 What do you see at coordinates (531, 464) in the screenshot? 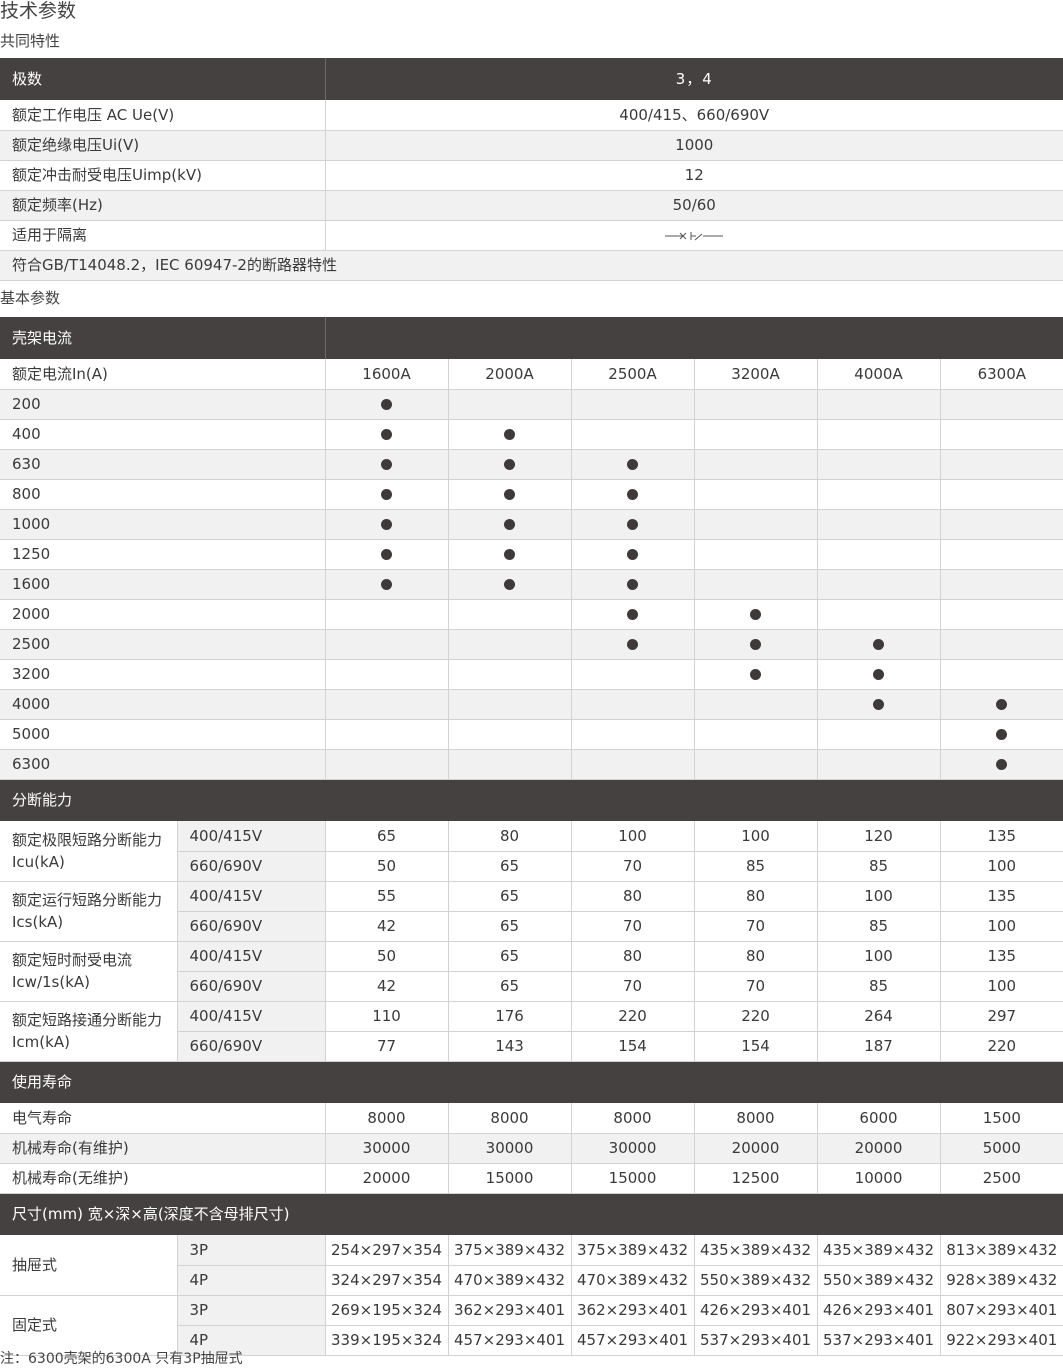
I see `current-row: 630` at bounding box center [531, 464].